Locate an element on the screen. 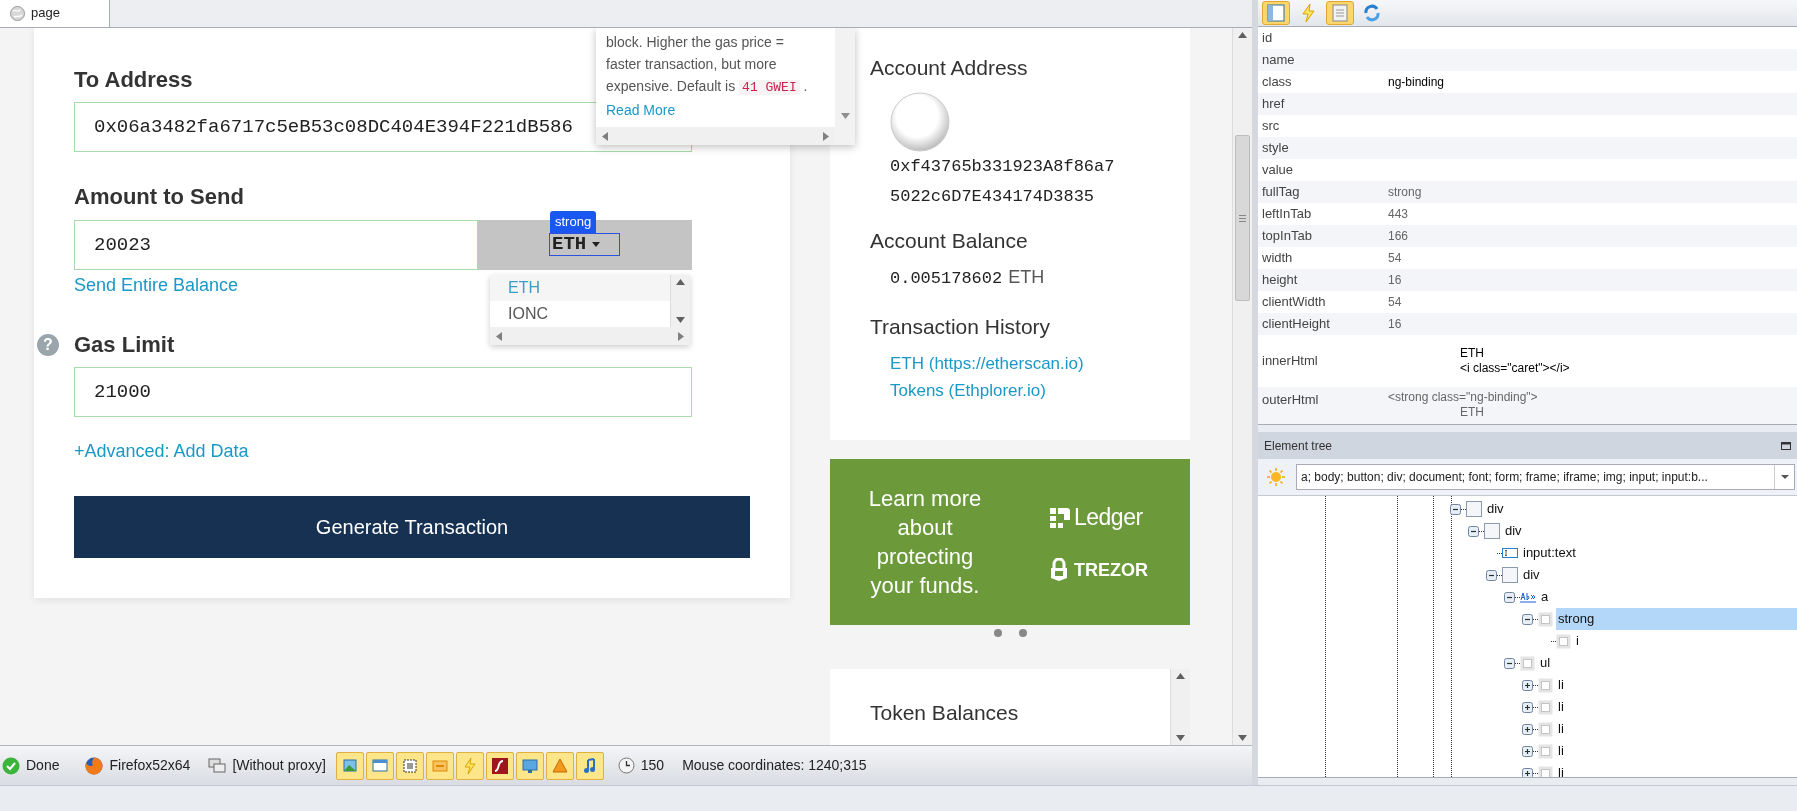 This screenshot has height=811, width=1797. property-name: style is located at coordinates (1275, 148).